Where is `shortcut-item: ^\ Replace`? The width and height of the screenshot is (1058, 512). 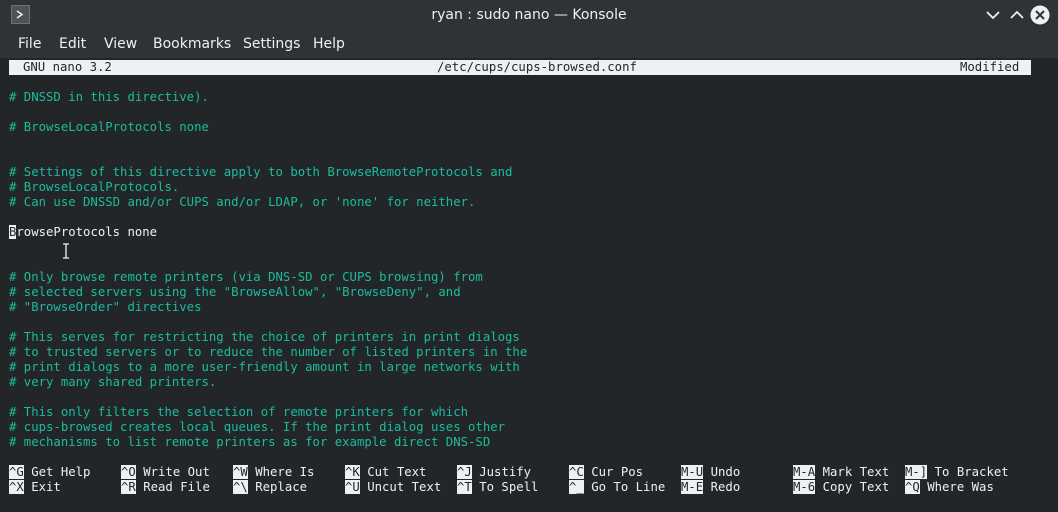 shortcut-item: ^\ Replace is located at coordinates (270, 487).